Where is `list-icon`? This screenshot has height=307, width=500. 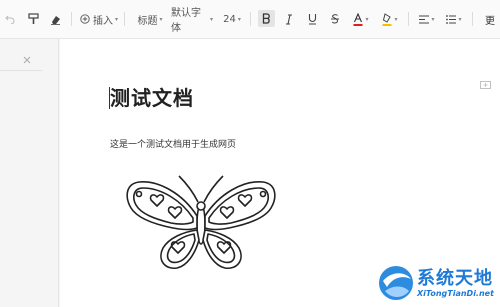 list-icon is located at coordinates (451, 19).